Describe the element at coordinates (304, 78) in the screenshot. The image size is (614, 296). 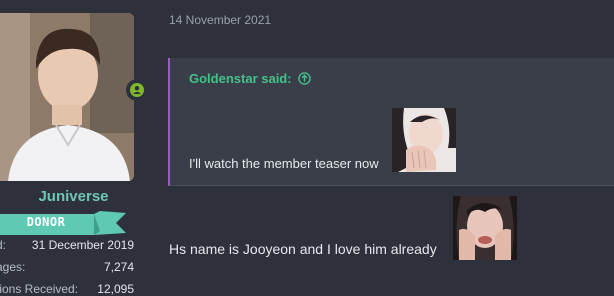
I see `arrow-up-circle-icon` at that location.